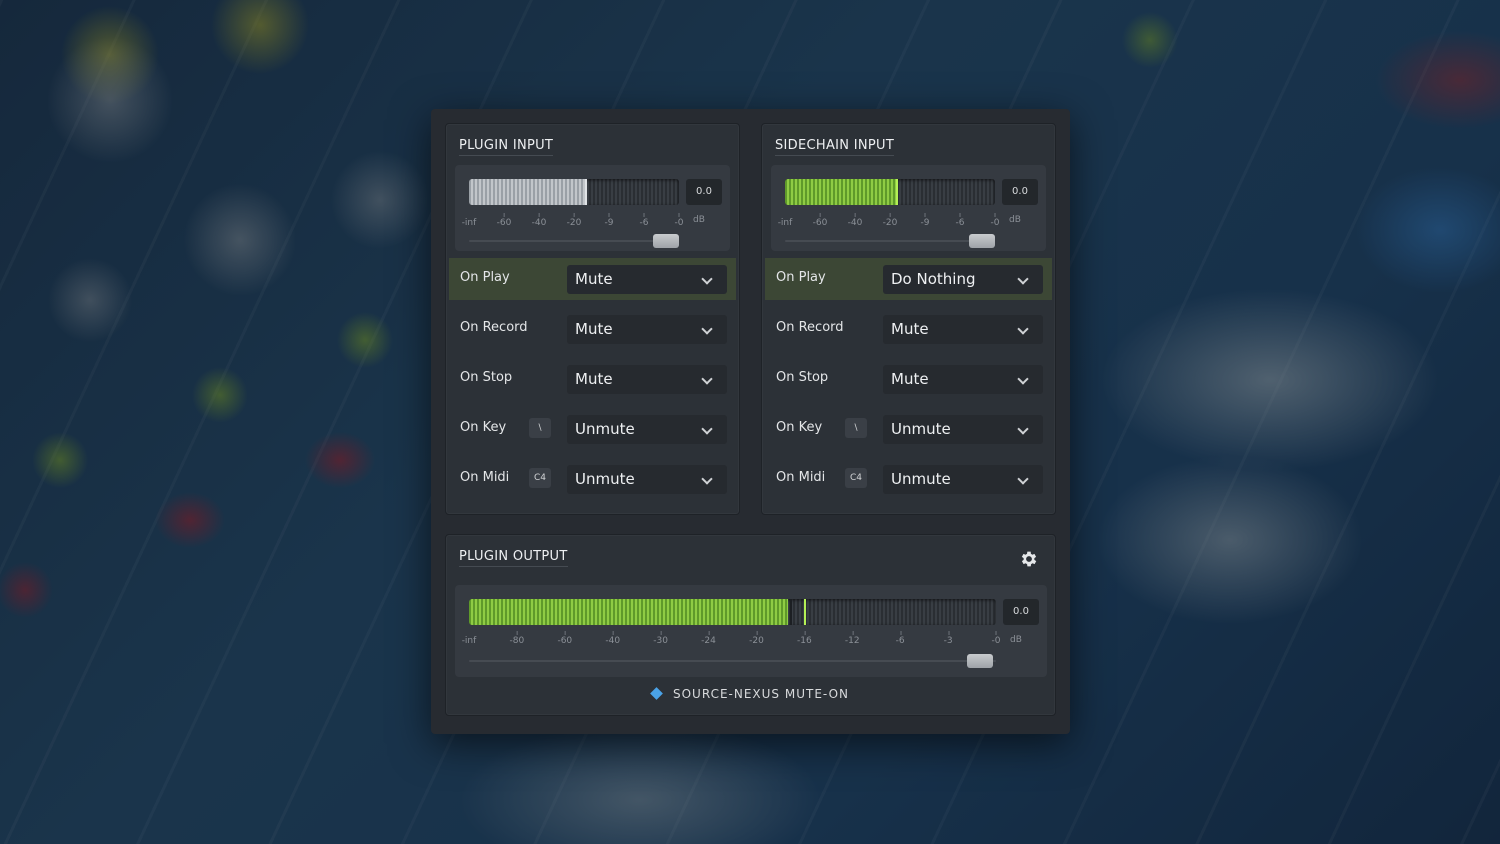 The image size is (1500, 844). I want to click on plugin-output-meter-fill, so click(628, 612).